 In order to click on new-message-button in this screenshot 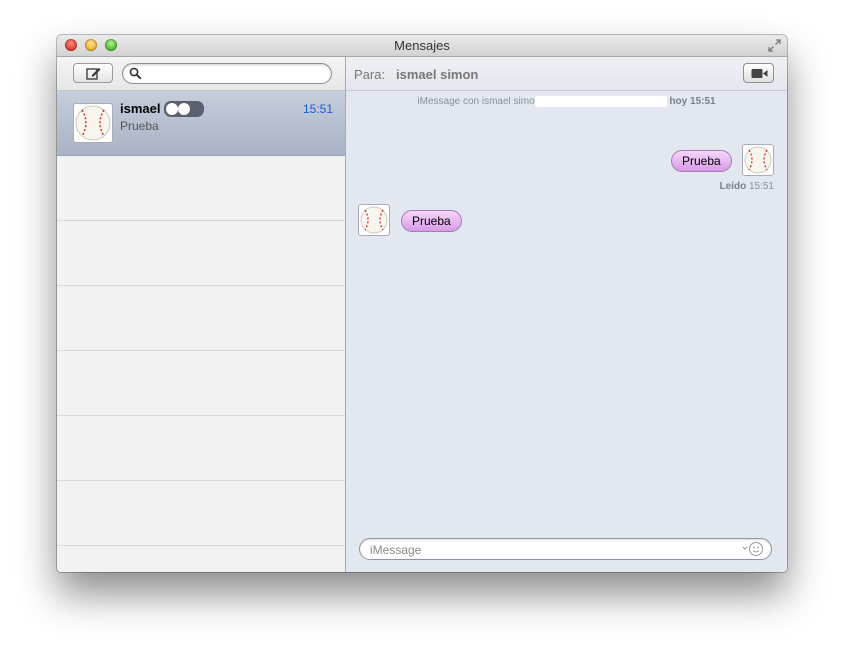, I will do `click(93, 73)`.